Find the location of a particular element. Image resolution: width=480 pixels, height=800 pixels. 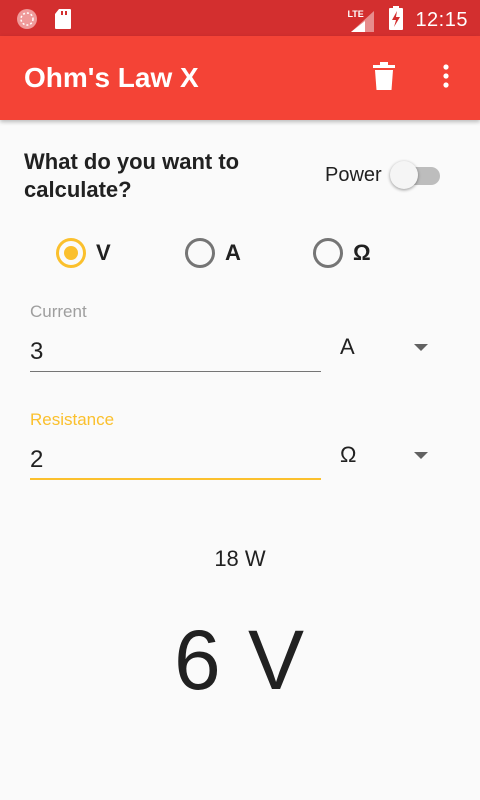

radio-resistance: Ω is located at coordinates (342, 253).